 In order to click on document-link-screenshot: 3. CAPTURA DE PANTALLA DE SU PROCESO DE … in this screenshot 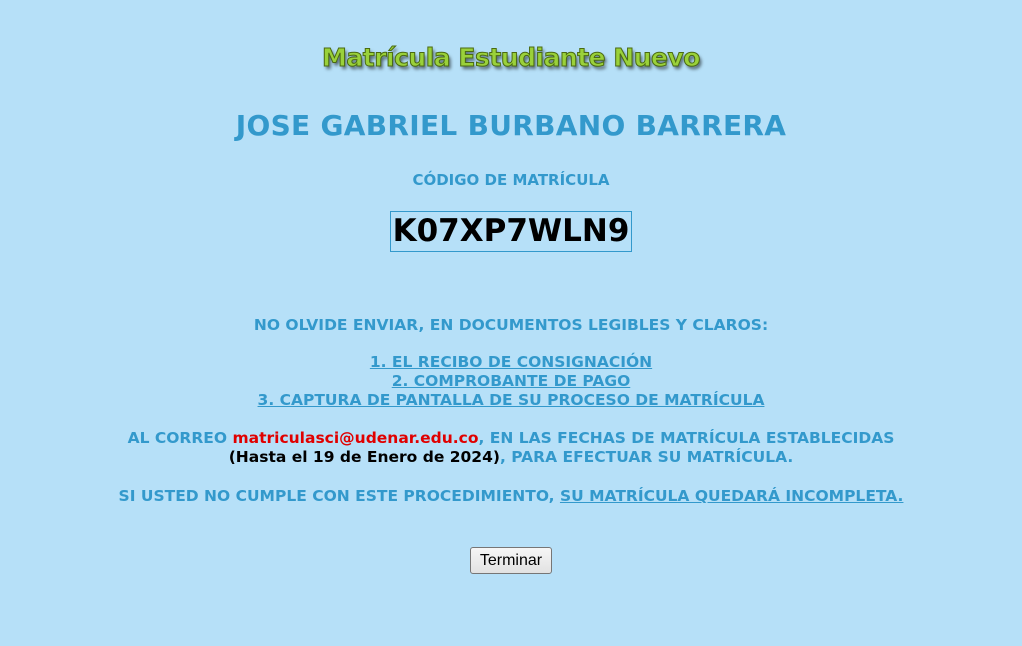, I will do `click(511, 400)`.